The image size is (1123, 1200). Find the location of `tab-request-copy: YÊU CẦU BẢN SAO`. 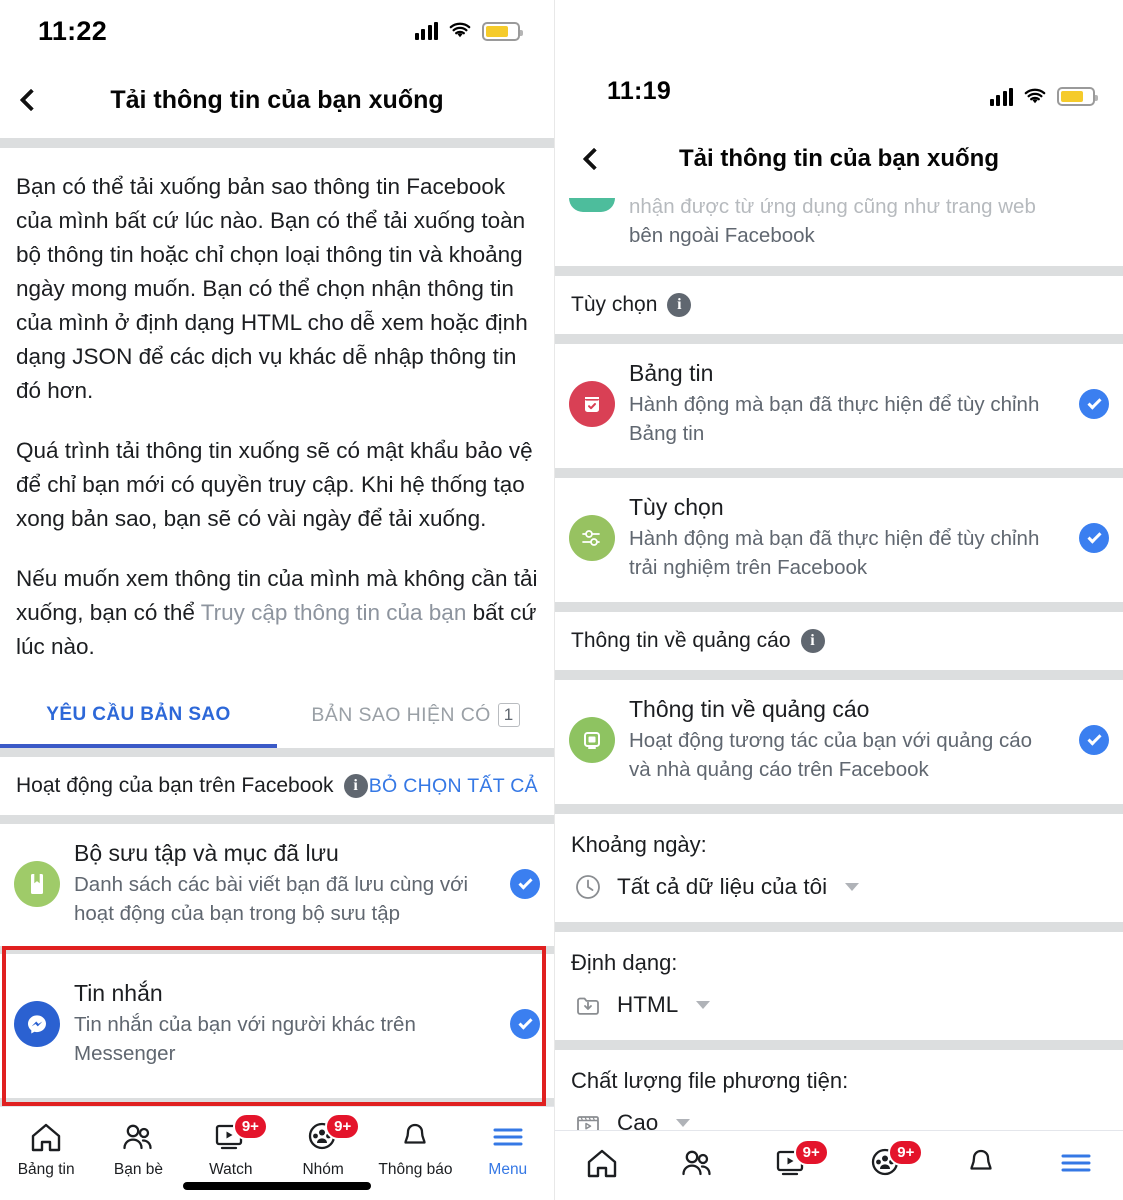

tab-request-copy: YÊU CẦU BẢN SAO is located at coordinates (138, 715).